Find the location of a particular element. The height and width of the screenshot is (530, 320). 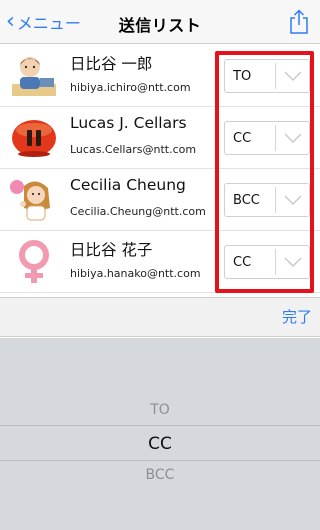

picker-toolbar: 完了 is located at coordinates (160, 317).